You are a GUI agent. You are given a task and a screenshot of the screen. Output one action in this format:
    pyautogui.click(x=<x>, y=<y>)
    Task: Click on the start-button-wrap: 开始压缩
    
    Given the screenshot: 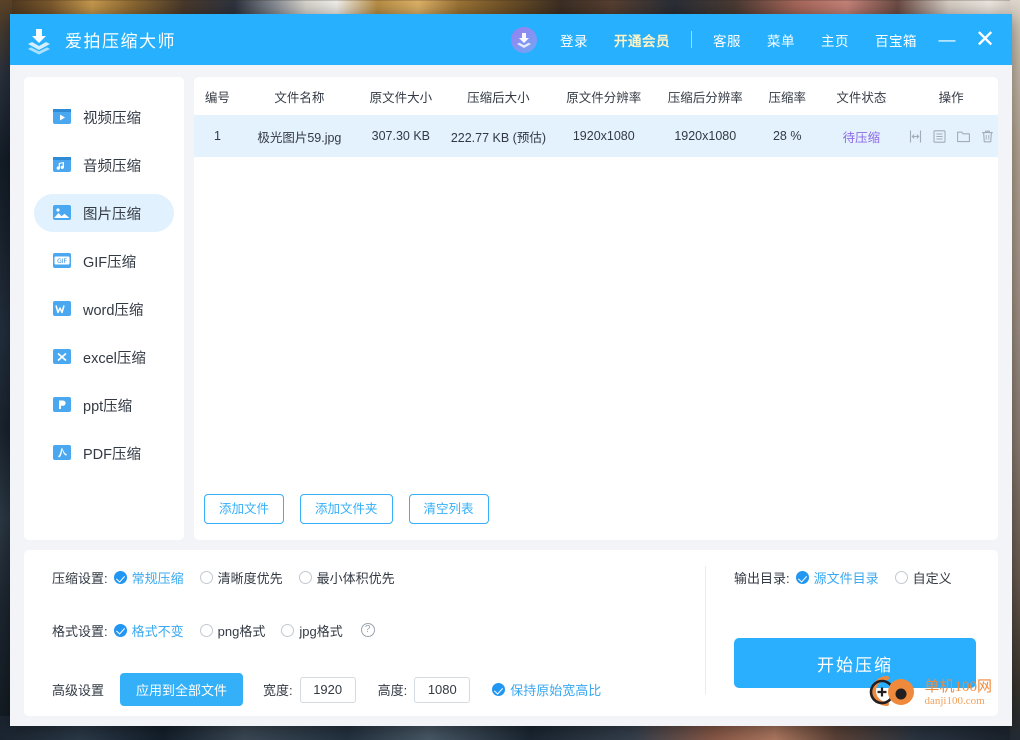 What is the action you would take?
    pyautogui.click(x=855, y=663)
    